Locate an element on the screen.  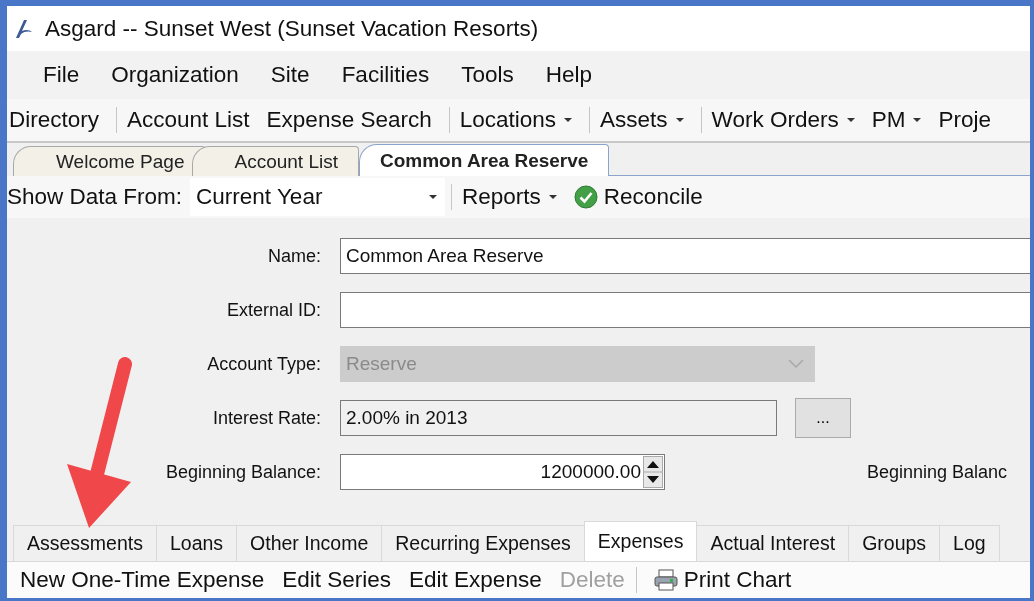
toolbar-button: Work Orders is located at coordinates (784, 120).